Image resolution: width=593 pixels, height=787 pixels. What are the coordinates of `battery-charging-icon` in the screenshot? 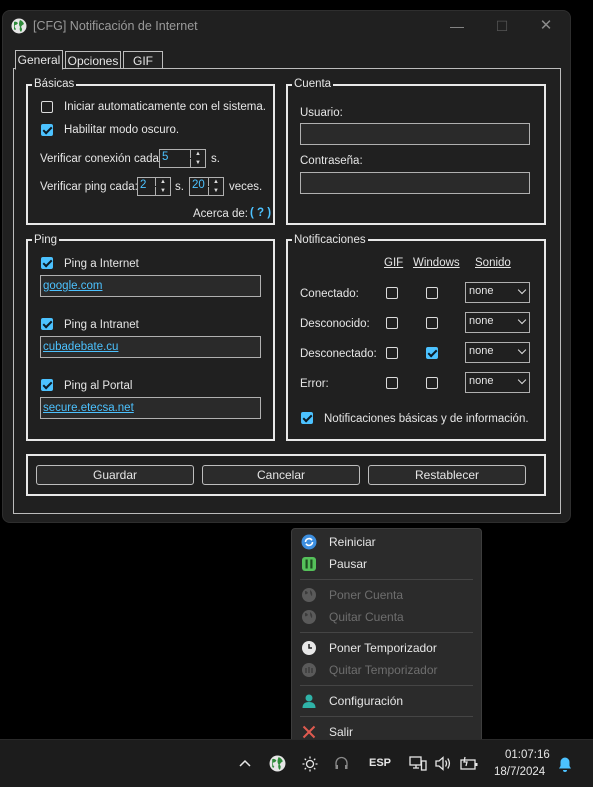 It's located at (469, 763).